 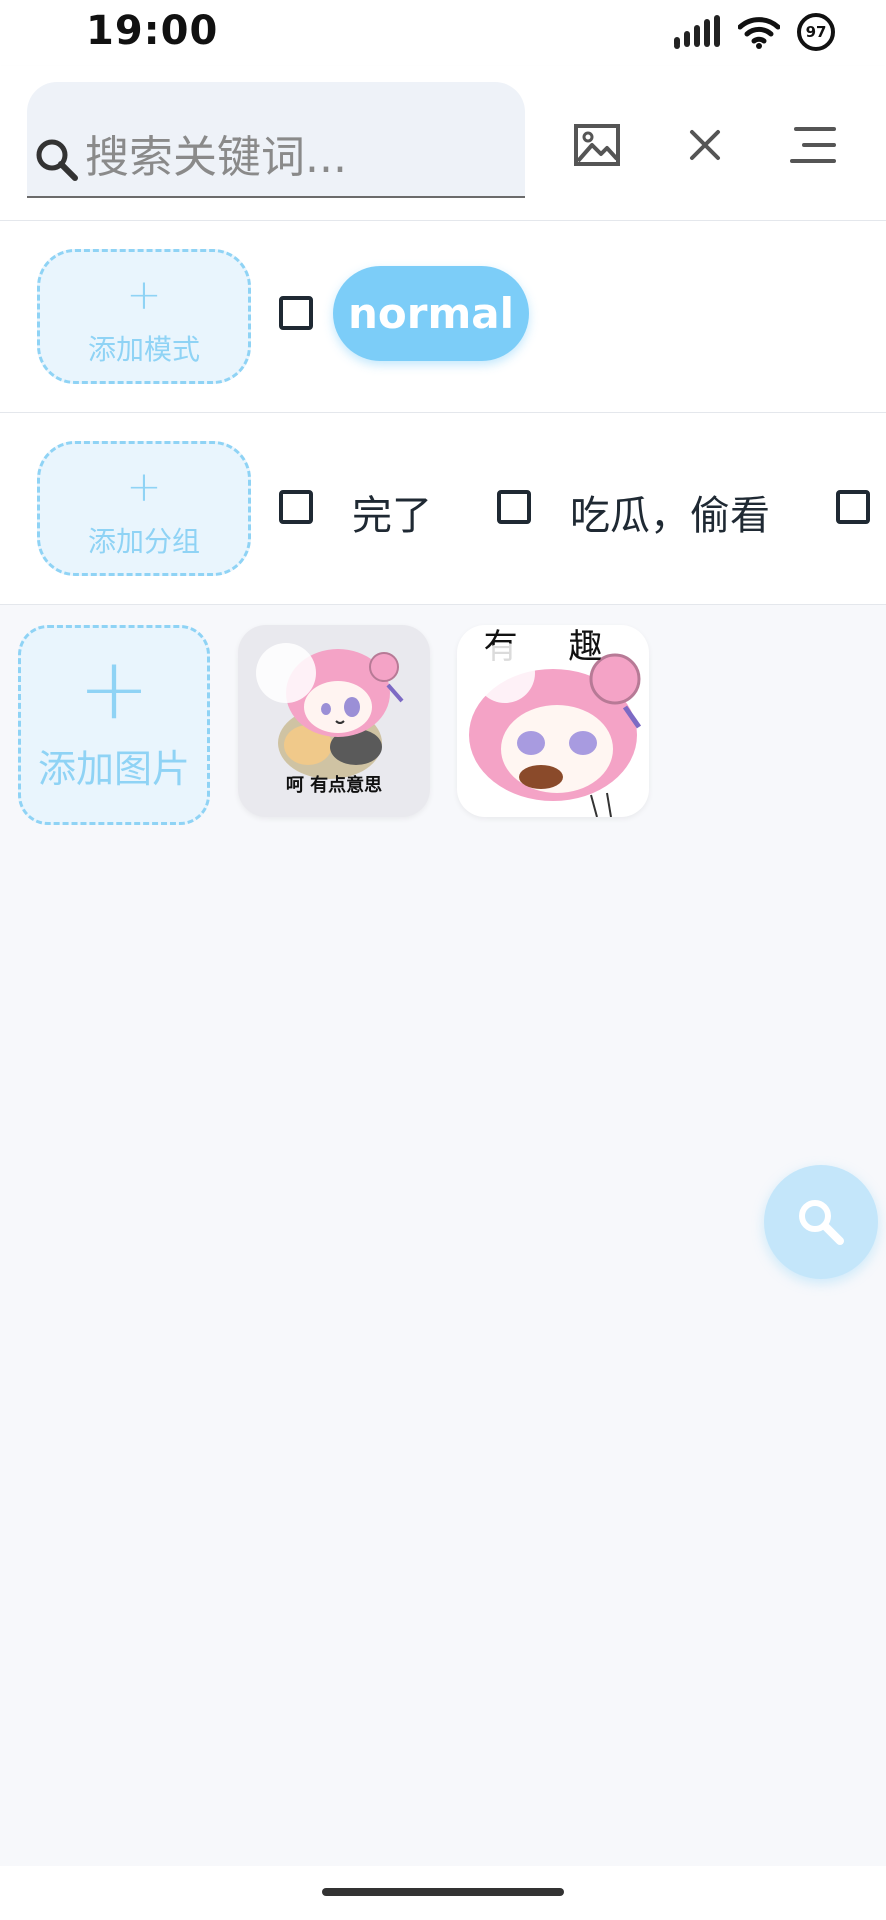 I want to click on add-group-button: + 添加分组, so click(x=144, y=508).